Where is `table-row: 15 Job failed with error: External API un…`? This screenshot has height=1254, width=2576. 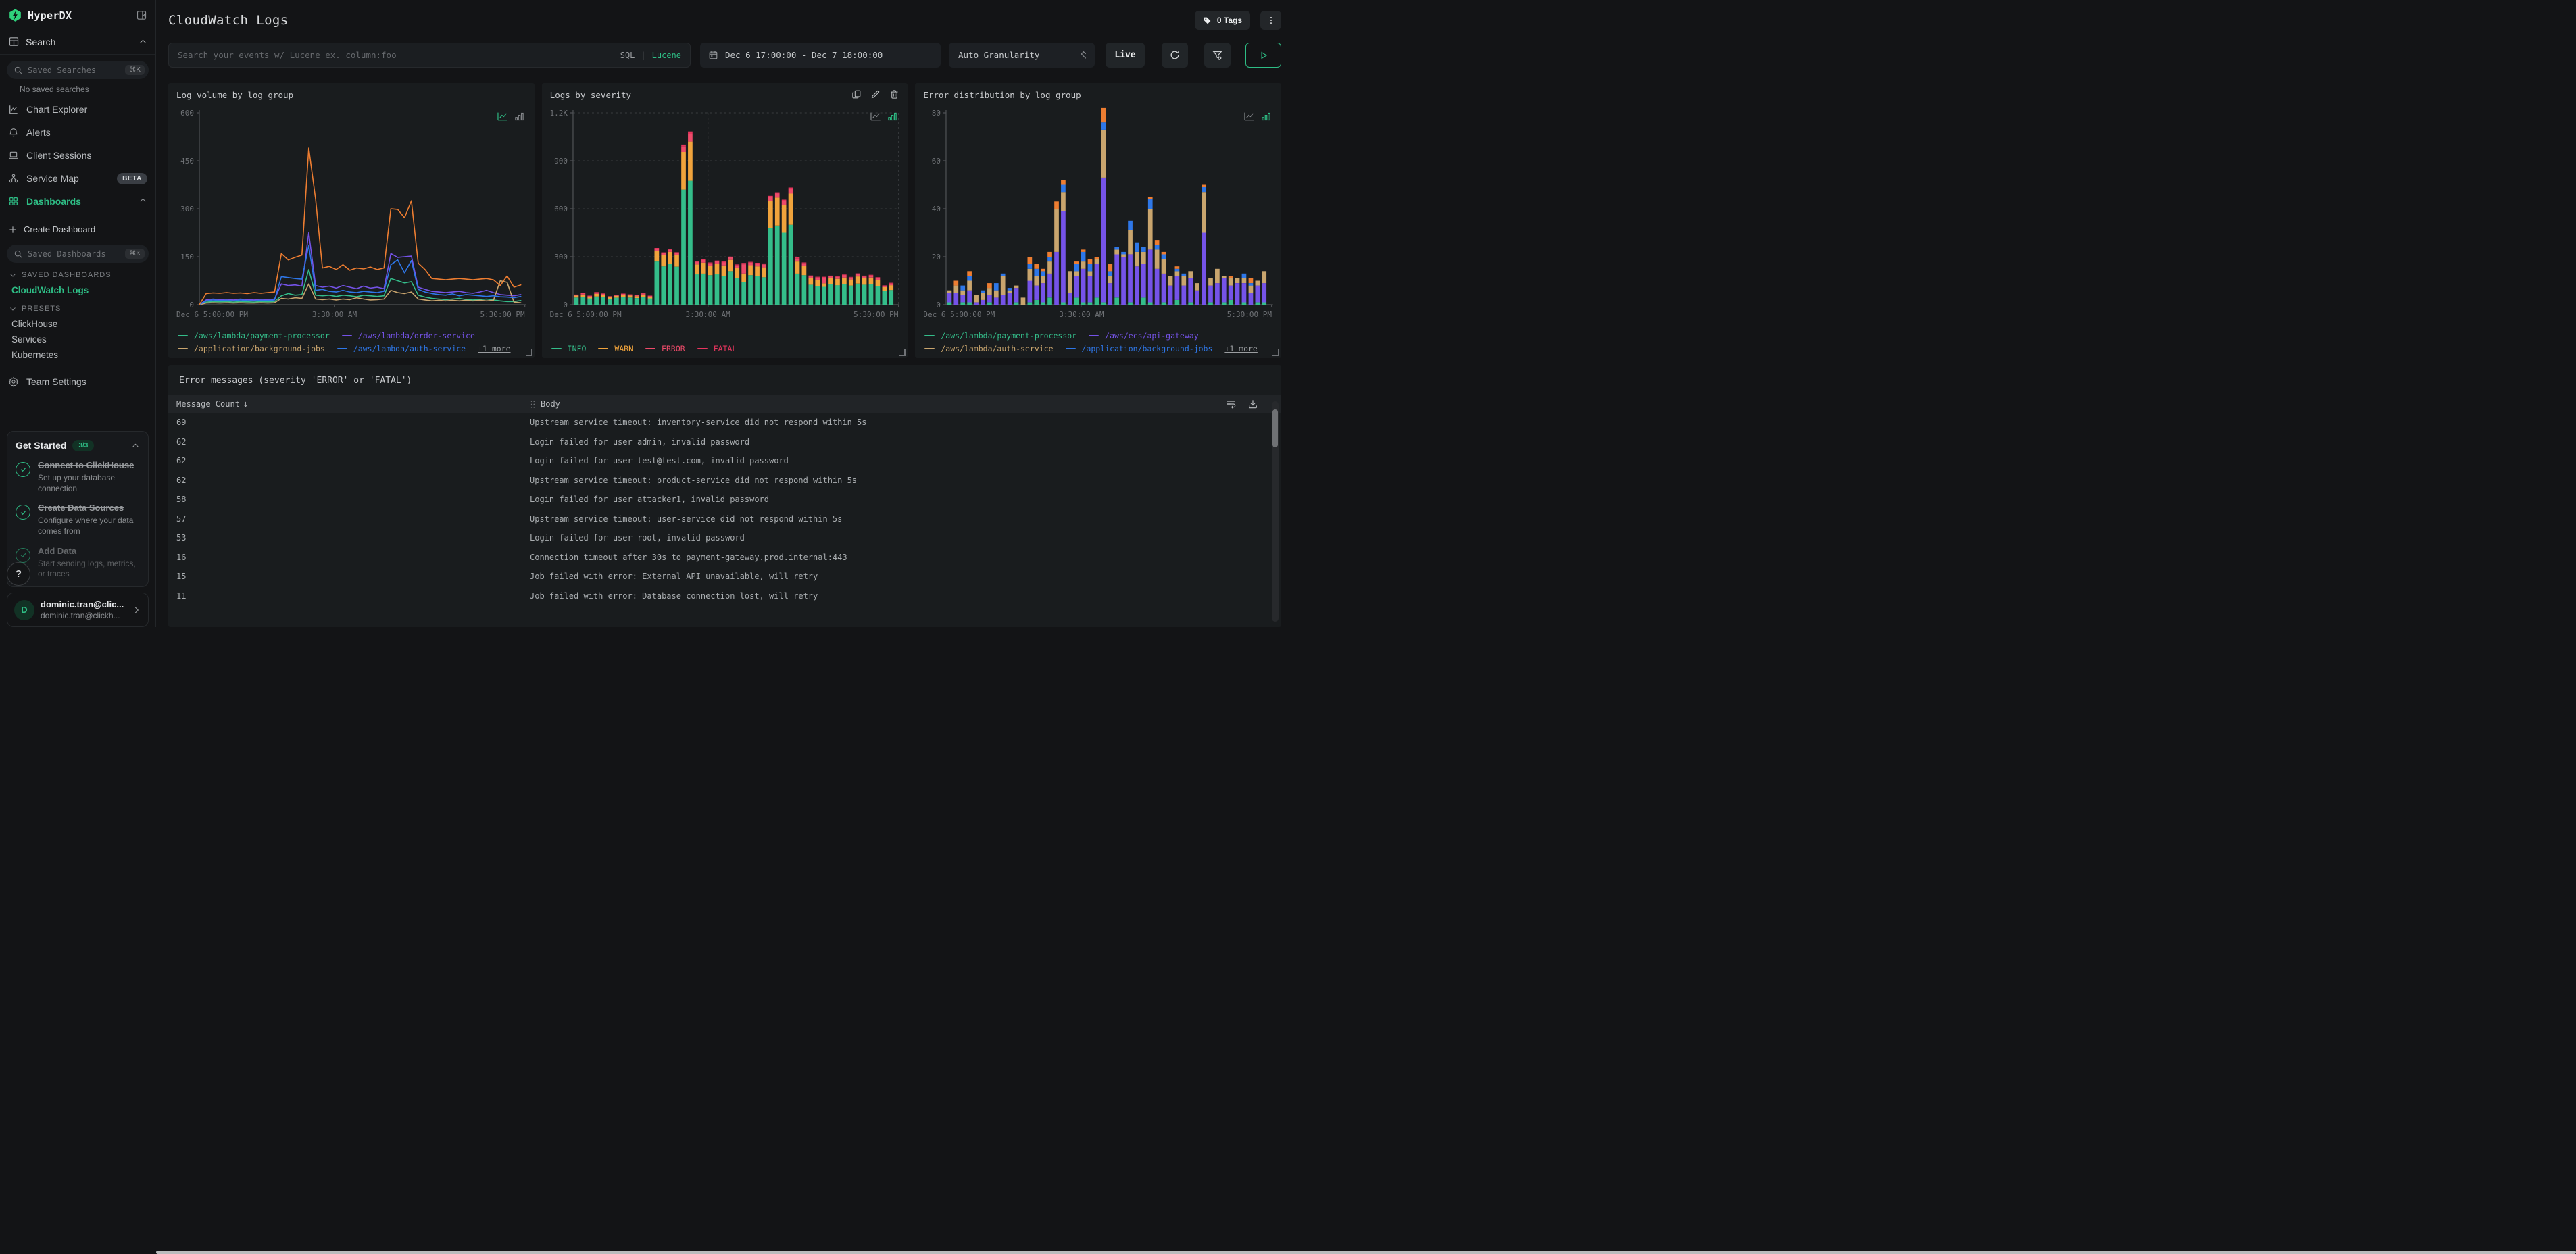
table-row: 15 Job failed with error: External API un… is located at coordinates (724, 576).